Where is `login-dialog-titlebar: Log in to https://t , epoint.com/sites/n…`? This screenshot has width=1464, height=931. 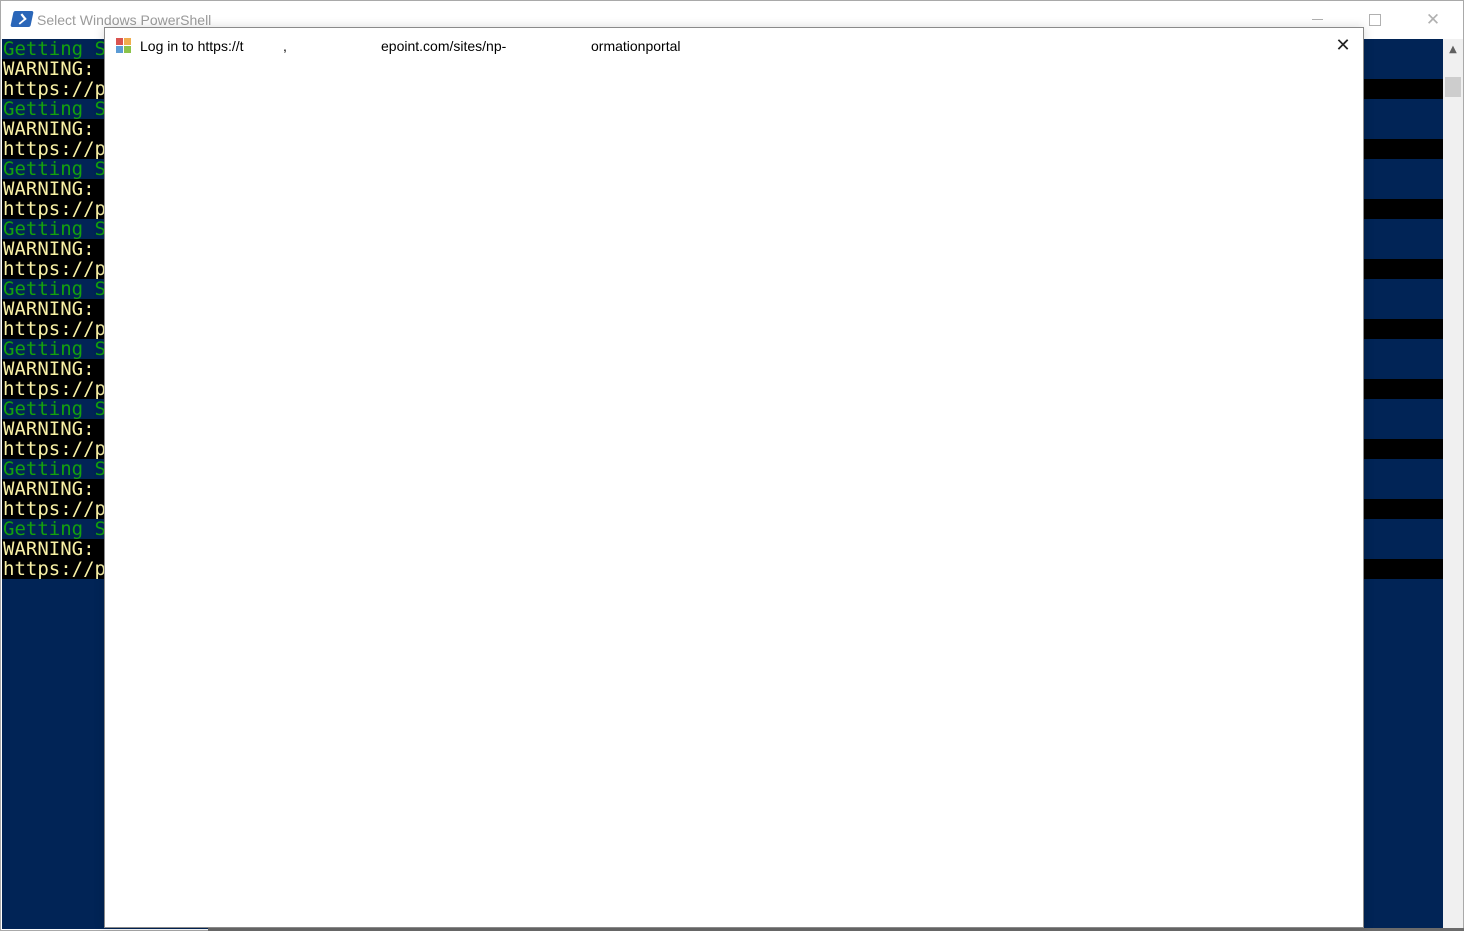
login-dialog-titlebar: Log in to https://t , epoint.com/sites/n… is located at coordinates (734, 46).